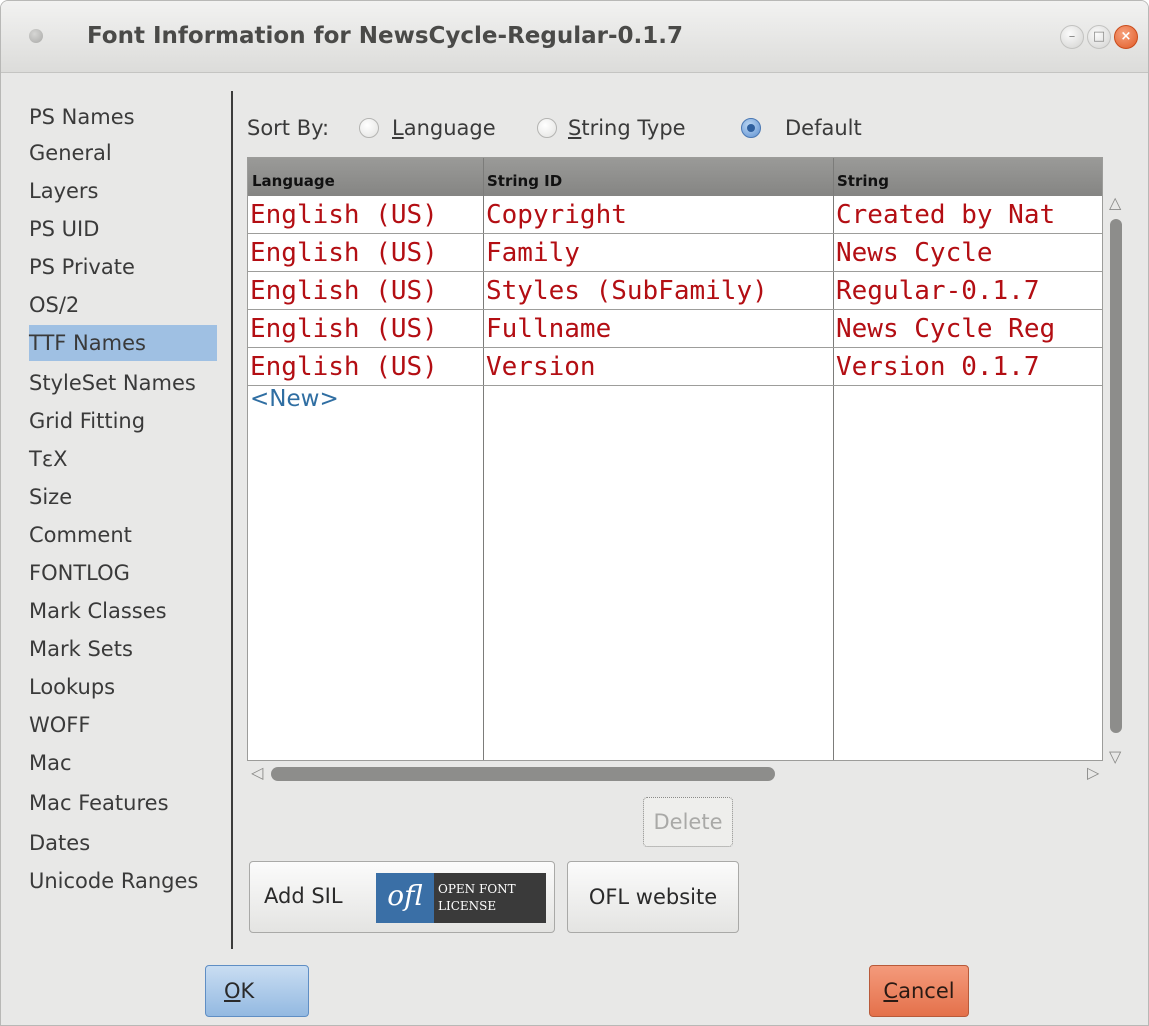 The height and width of the screenshot is (1026, 1149). Describe the element at coordinates (659, 367) in the screenshot. I see `cell-string-id: Version` at that location.